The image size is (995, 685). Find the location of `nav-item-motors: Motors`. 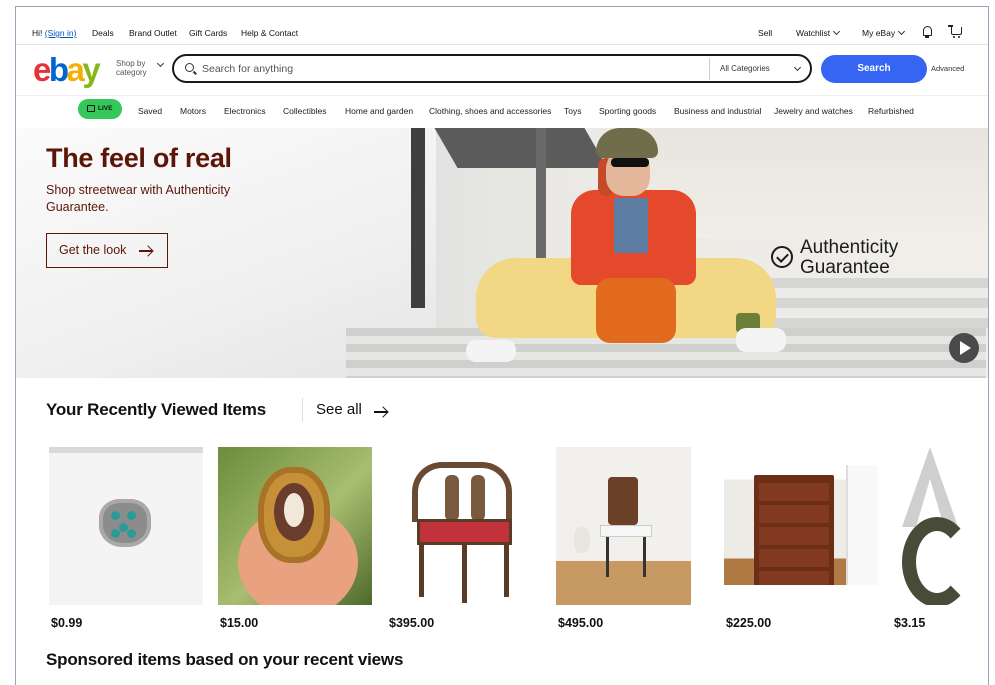

nav-item-motors: Motors is located at coordinates (193, 111).